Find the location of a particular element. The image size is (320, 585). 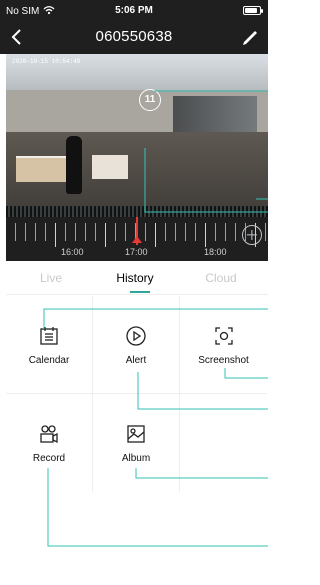

calendar-label: Calendar is located at coordinates (49, 360).